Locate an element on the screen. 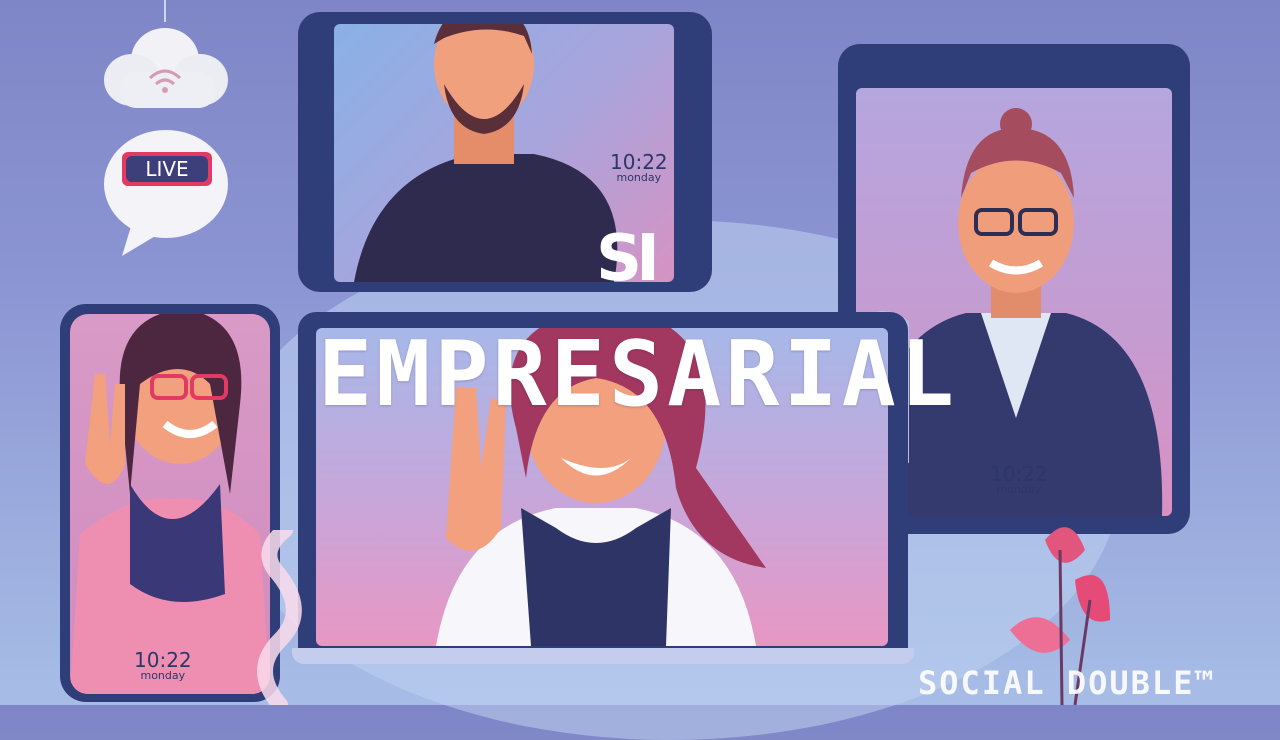 This screenshot has width=1280, height=740. live-speech-bubble: LIVE is located at coordinates (166, 194).